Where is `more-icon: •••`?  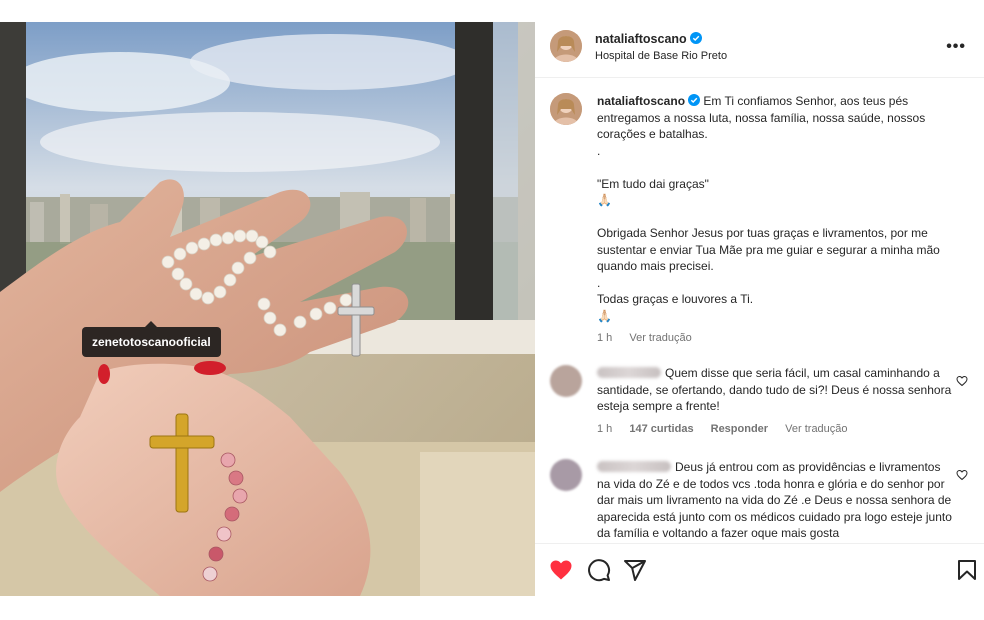 more-icon: ••• is located at coordinates (956, 47).